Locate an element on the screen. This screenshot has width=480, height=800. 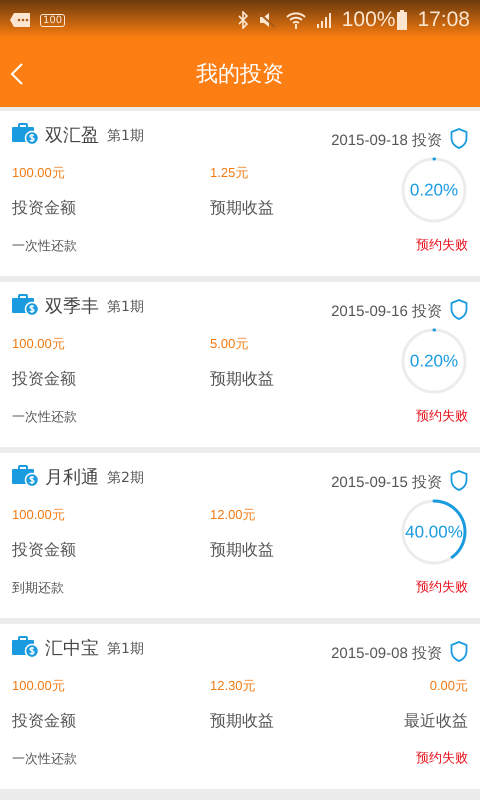
product-name: 月利通 is located at coordinates (72, 477).